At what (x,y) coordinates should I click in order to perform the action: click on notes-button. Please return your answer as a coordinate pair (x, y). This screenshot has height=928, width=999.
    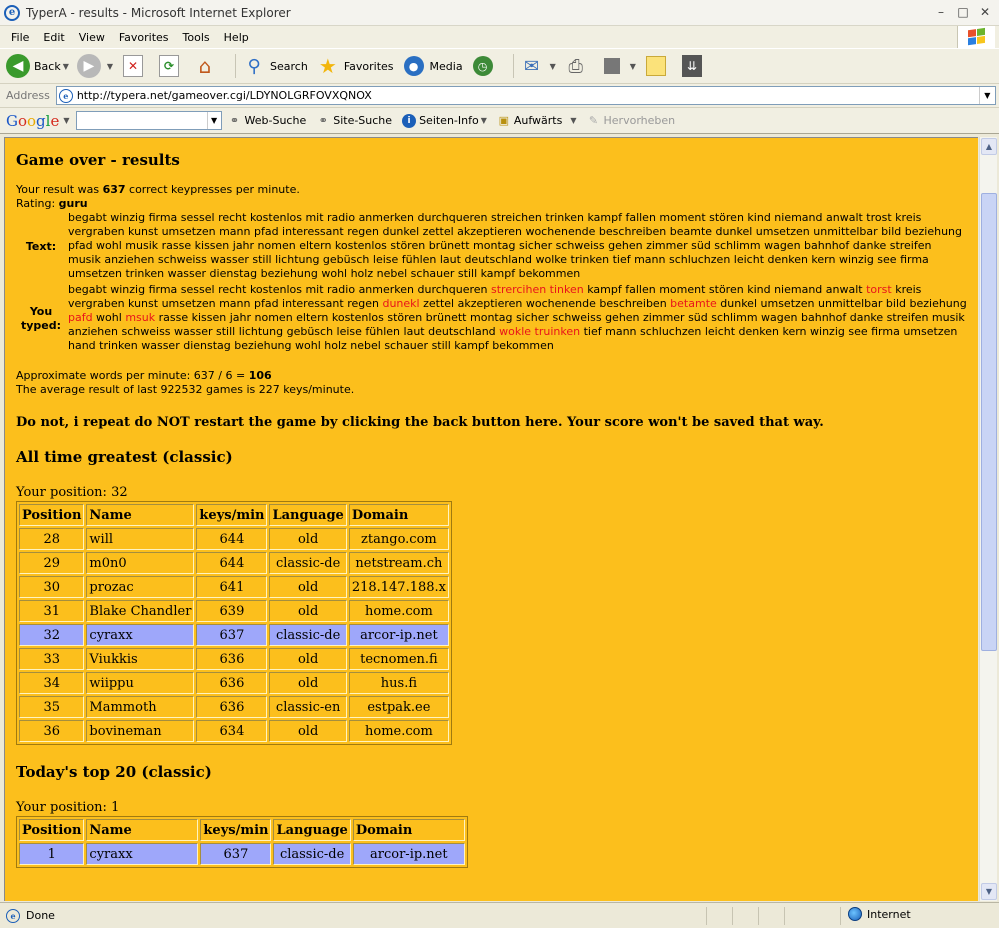
    Looking at the image, I should click on (658, 66).